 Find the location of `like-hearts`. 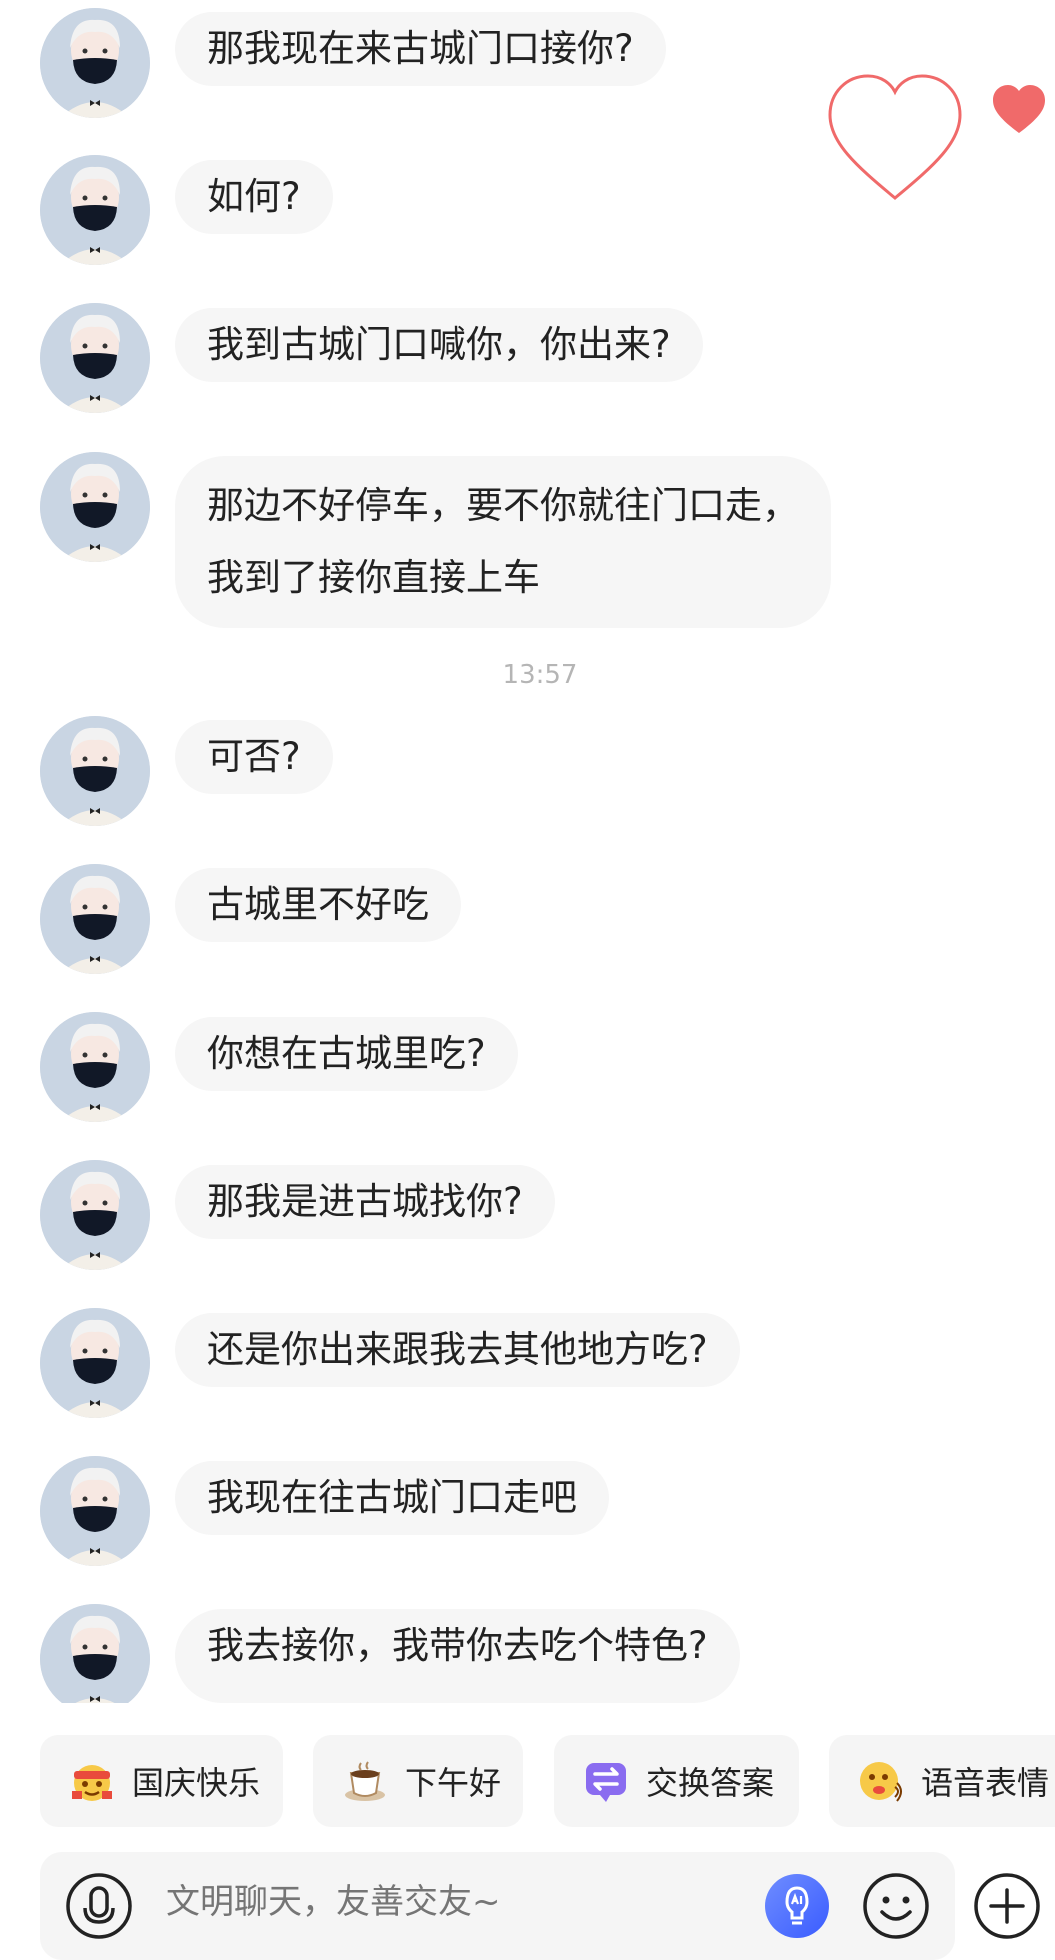

like-hearts is located at coordinates (935, 140).